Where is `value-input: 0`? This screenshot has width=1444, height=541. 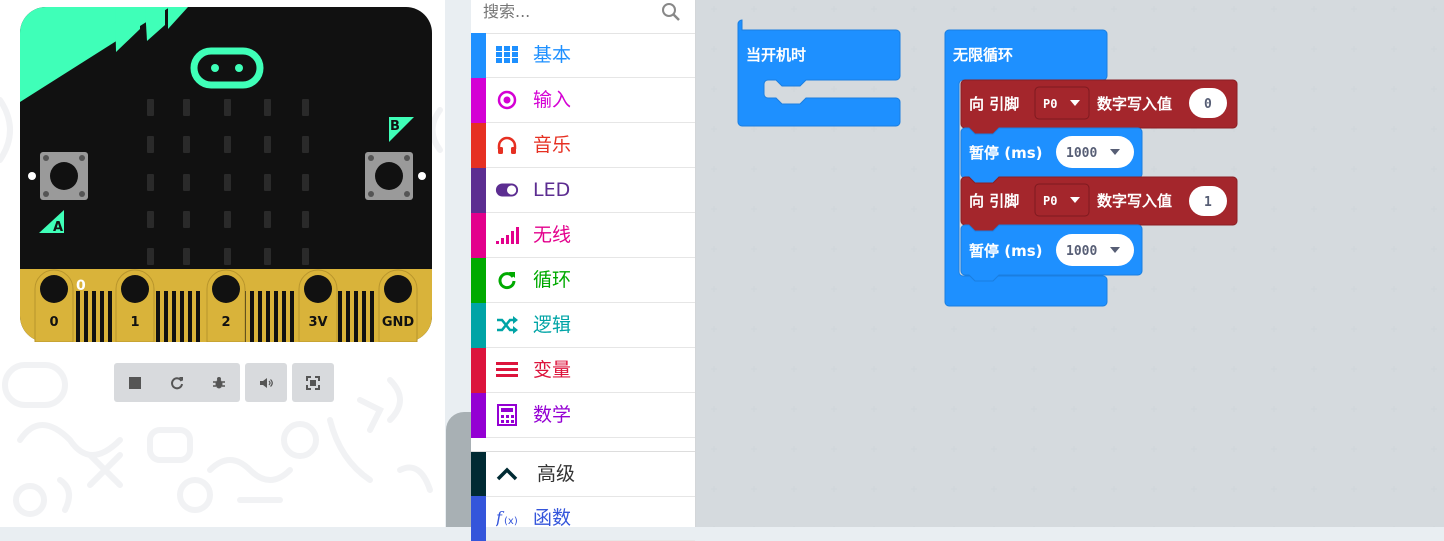
value-input: 0 is located at coordinates (1208, 103).